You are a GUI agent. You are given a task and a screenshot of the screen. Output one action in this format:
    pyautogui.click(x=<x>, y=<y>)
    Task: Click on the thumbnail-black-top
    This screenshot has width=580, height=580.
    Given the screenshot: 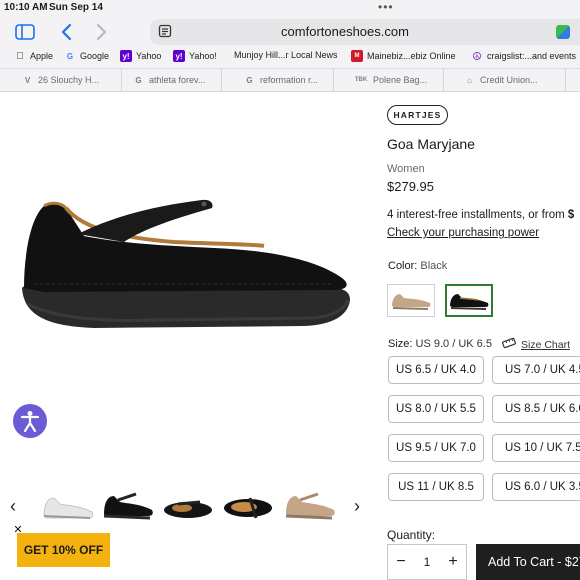 What is the action you would take?
    pyautogui.click(x=248, y=507)
    